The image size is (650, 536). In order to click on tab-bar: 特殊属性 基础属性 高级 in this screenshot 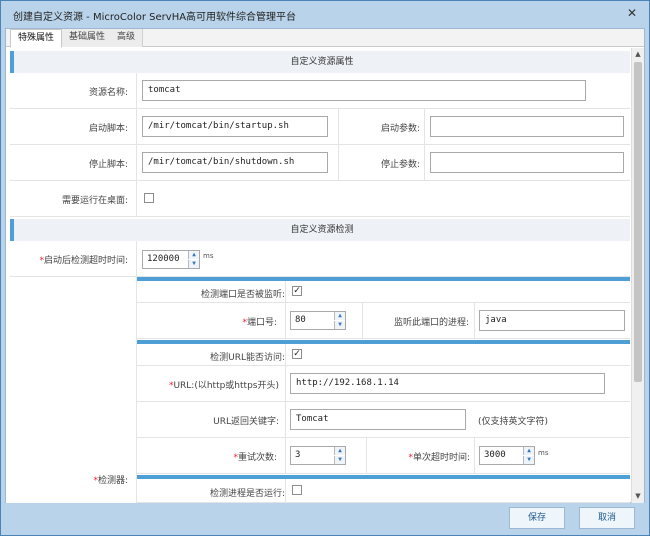, I will do `click(325, 38)`.